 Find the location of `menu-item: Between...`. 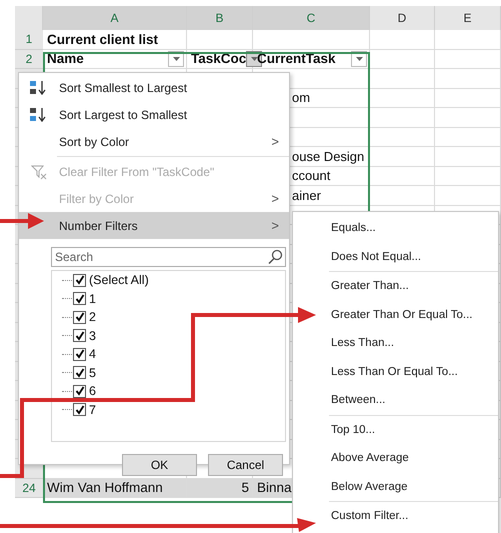

menu-item: Between... is located at coordinates (395, 400).